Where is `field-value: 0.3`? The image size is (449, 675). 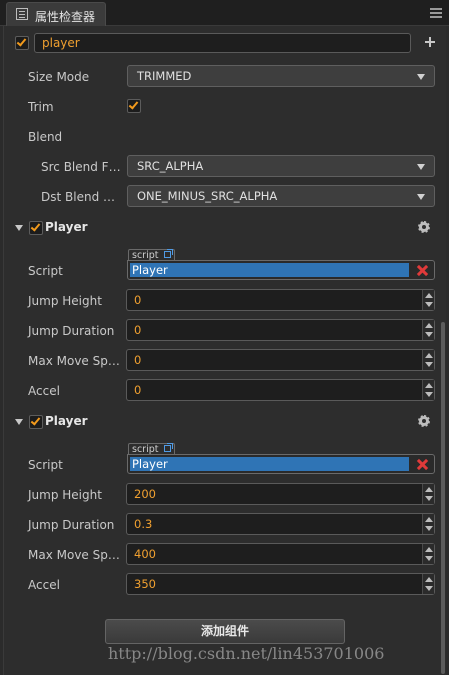
field-value: 0.3 is located at coordinates (143, 524).